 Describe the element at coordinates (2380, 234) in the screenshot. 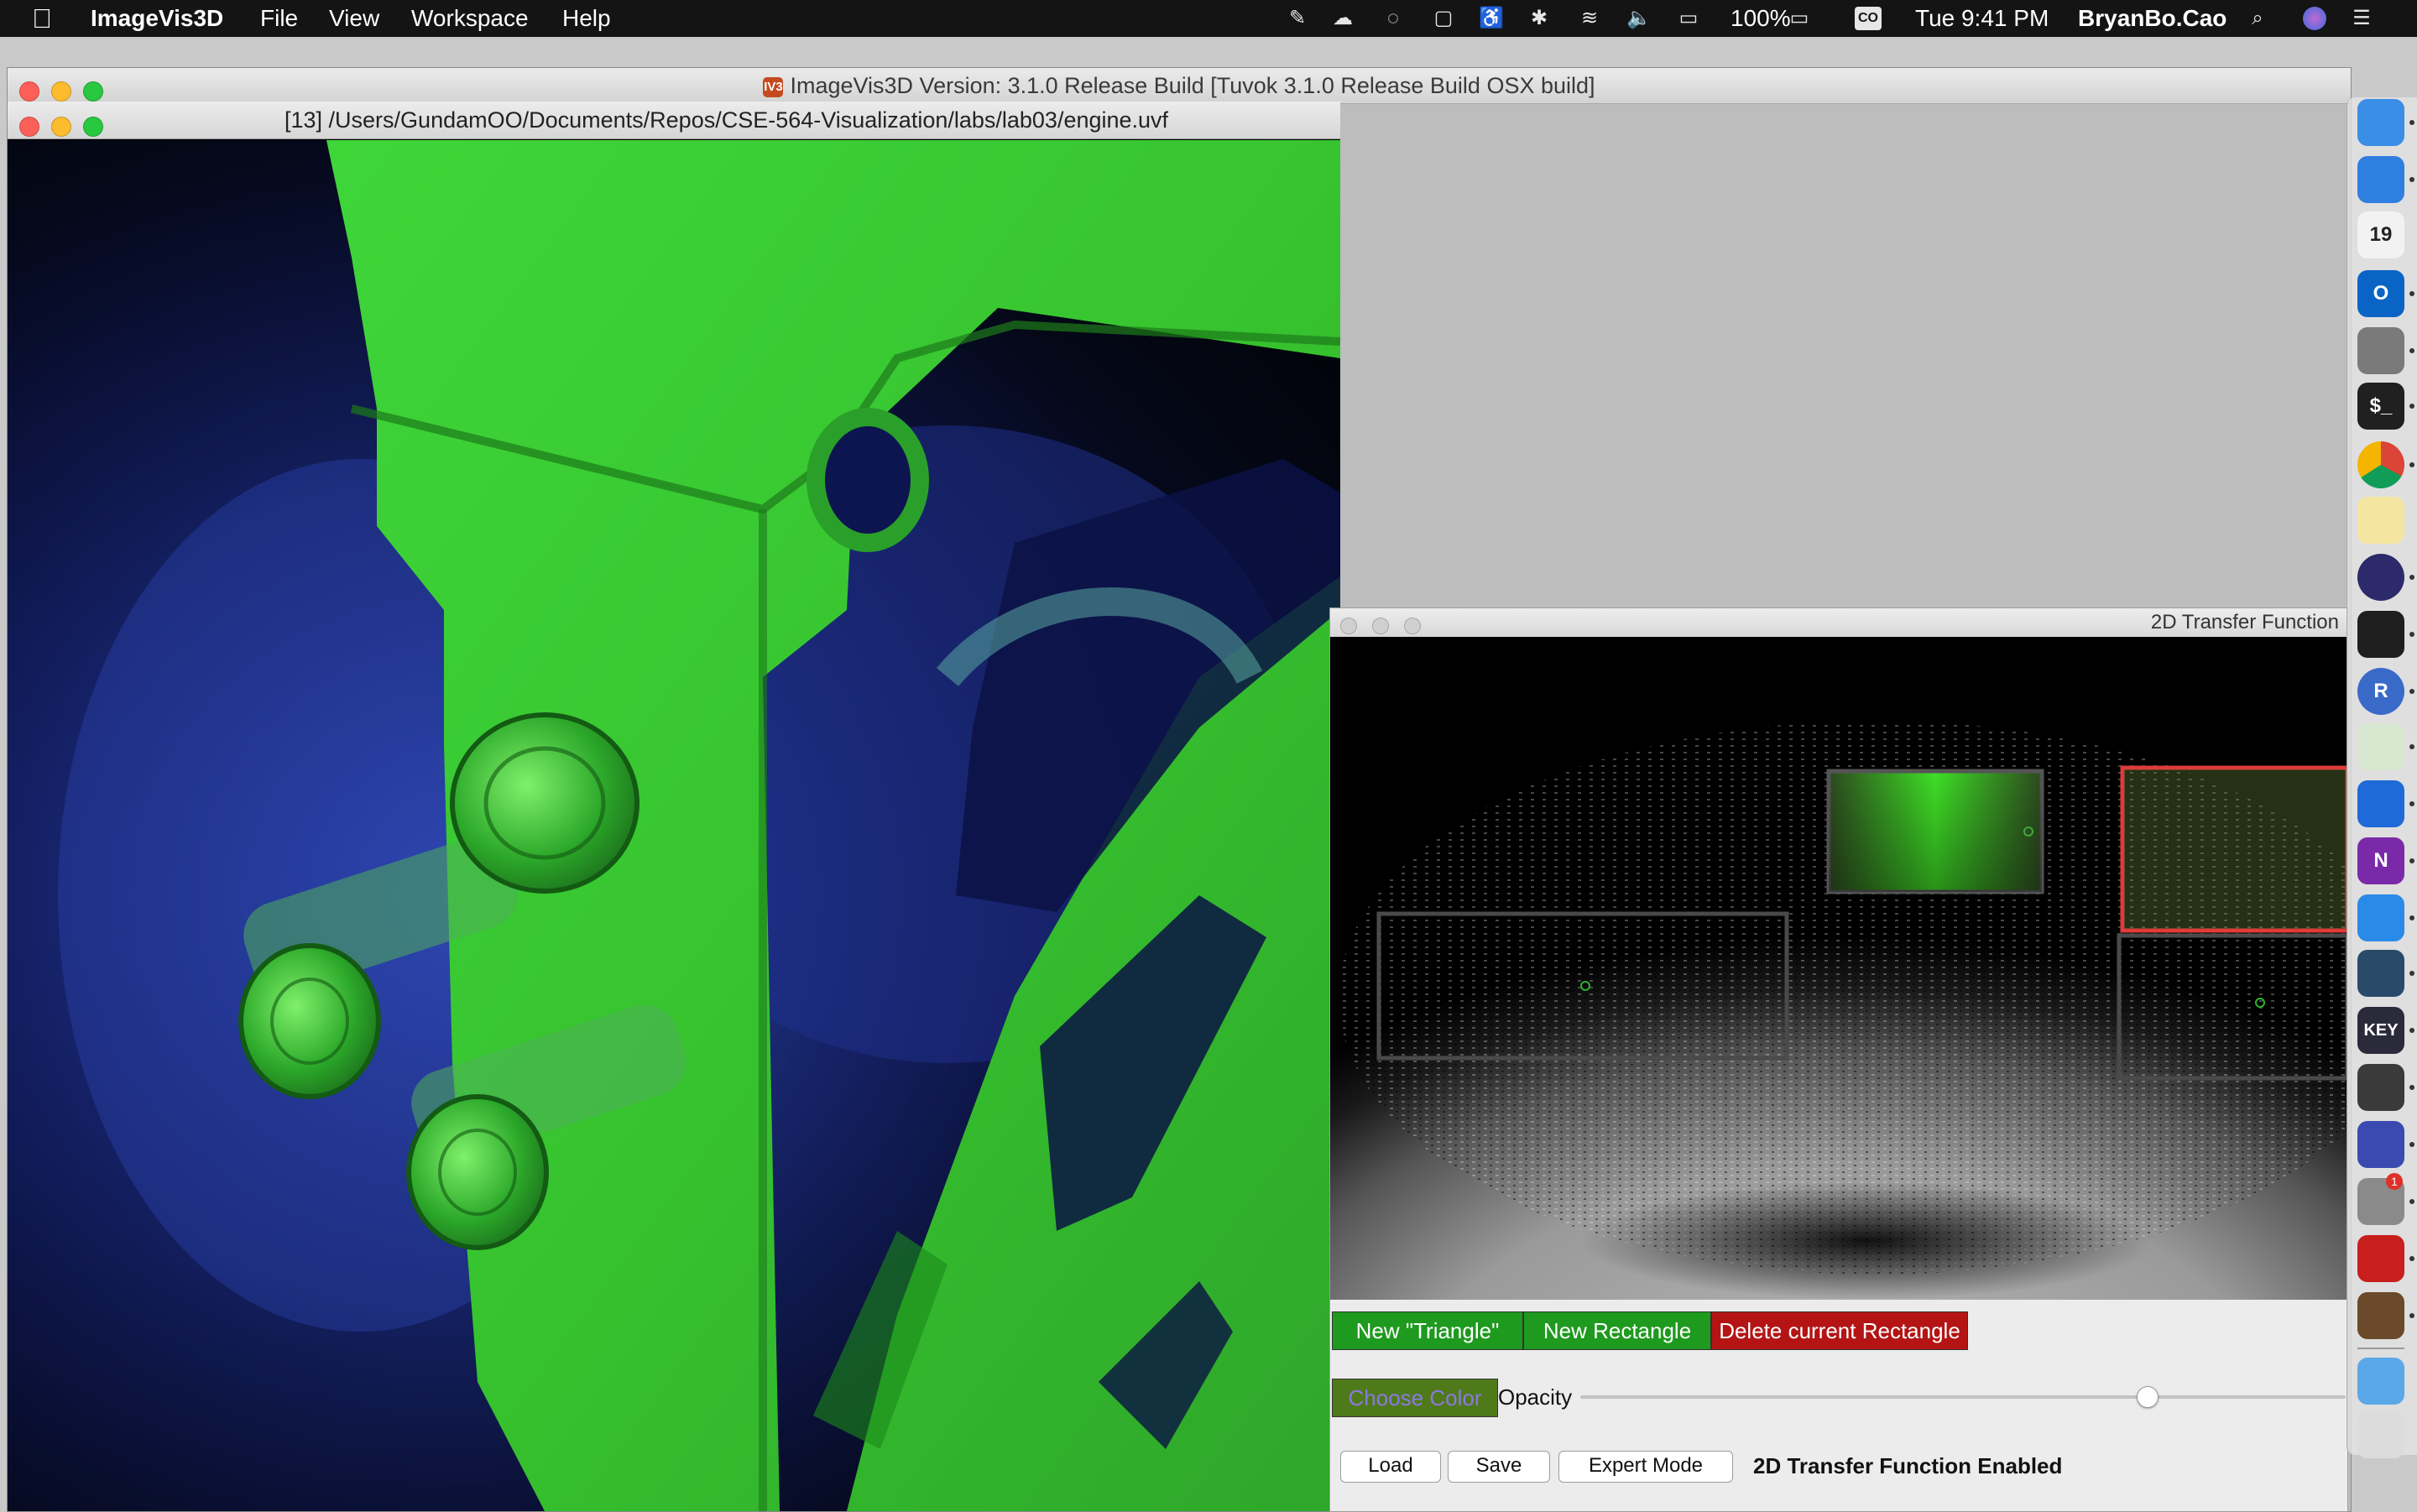

I see `calendar-icon: 19` at that location.